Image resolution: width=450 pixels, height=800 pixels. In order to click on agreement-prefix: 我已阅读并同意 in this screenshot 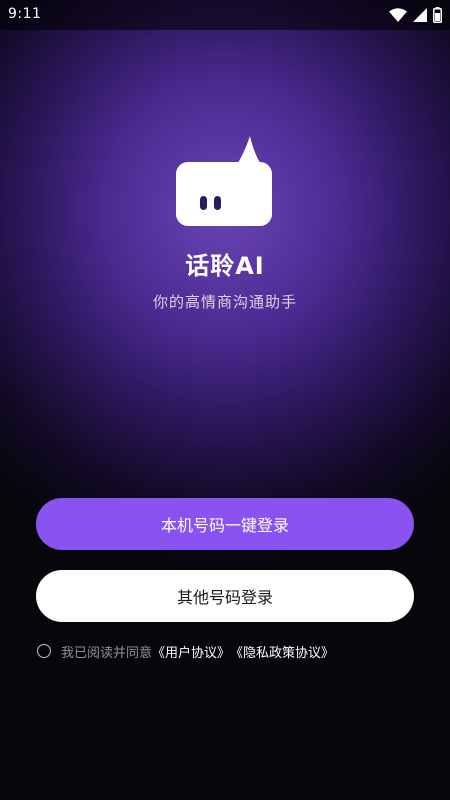, I will do `click(107, 653)`.